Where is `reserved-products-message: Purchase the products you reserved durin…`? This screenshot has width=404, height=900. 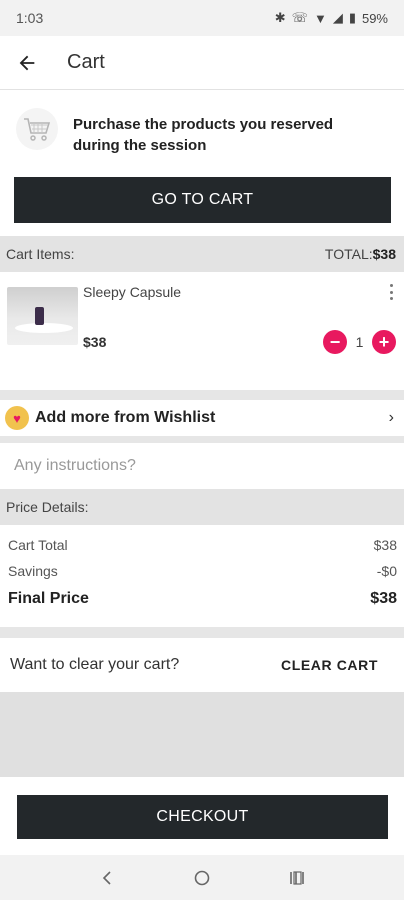
reserved-products-message: Purchase the products you reserved durin… is located at coordinates (203, 135).